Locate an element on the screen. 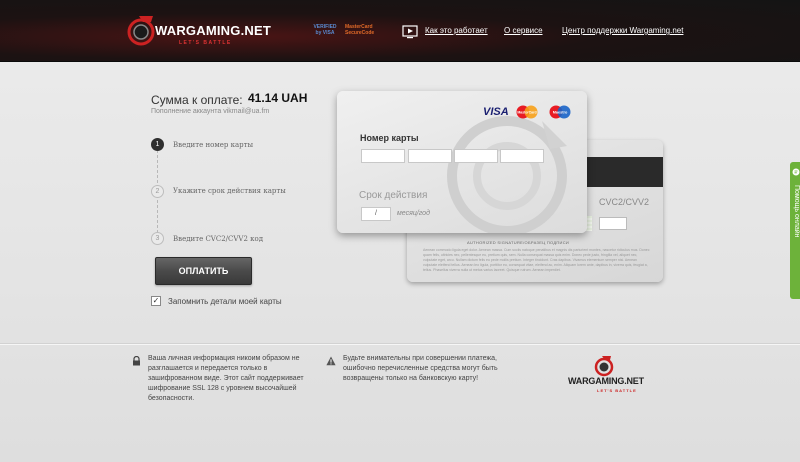 The height and width of the screenshot is (462, 800). maestro-logo-text: Maestro is located at coordinates (560, 113).